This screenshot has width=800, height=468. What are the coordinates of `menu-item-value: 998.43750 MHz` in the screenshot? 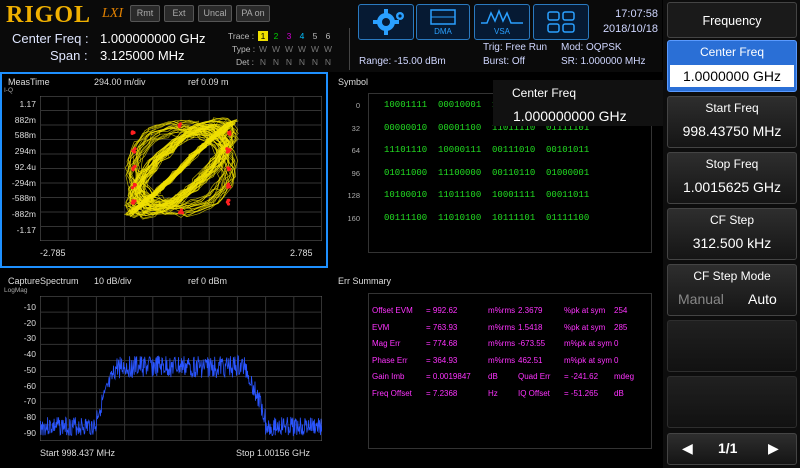 It's located at (732, 131).